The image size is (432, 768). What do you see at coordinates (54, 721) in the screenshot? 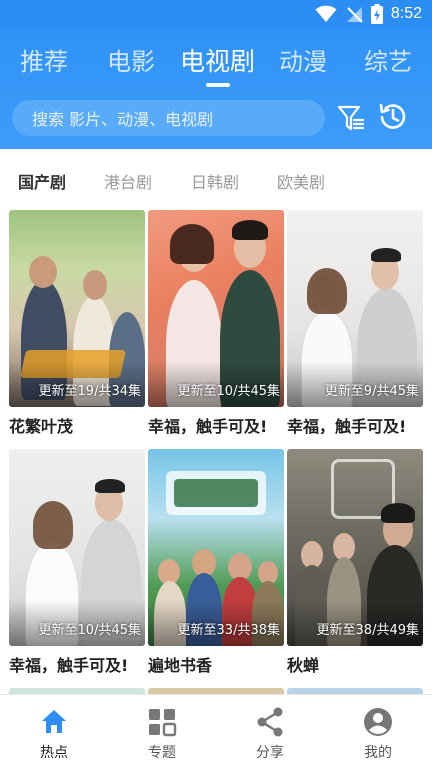
I see `home-icon` at bounding box center [54, 721].